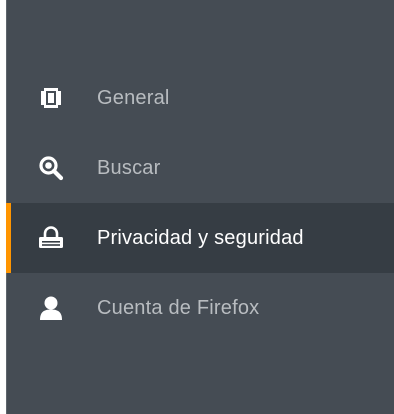 The image size is (394, 414). Describe the element at coordinates (51, 308) in the screenshot. I see `account-icon` at that location.